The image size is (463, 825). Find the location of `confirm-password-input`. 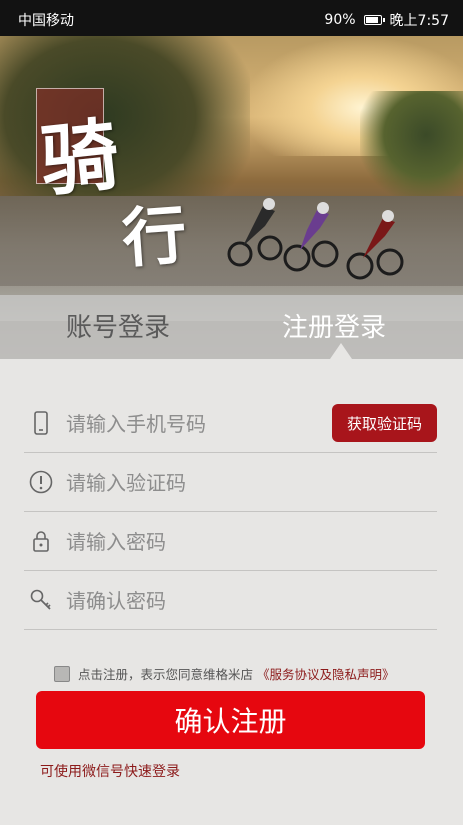

confirm-password-input is located at coordinates (196, 601).